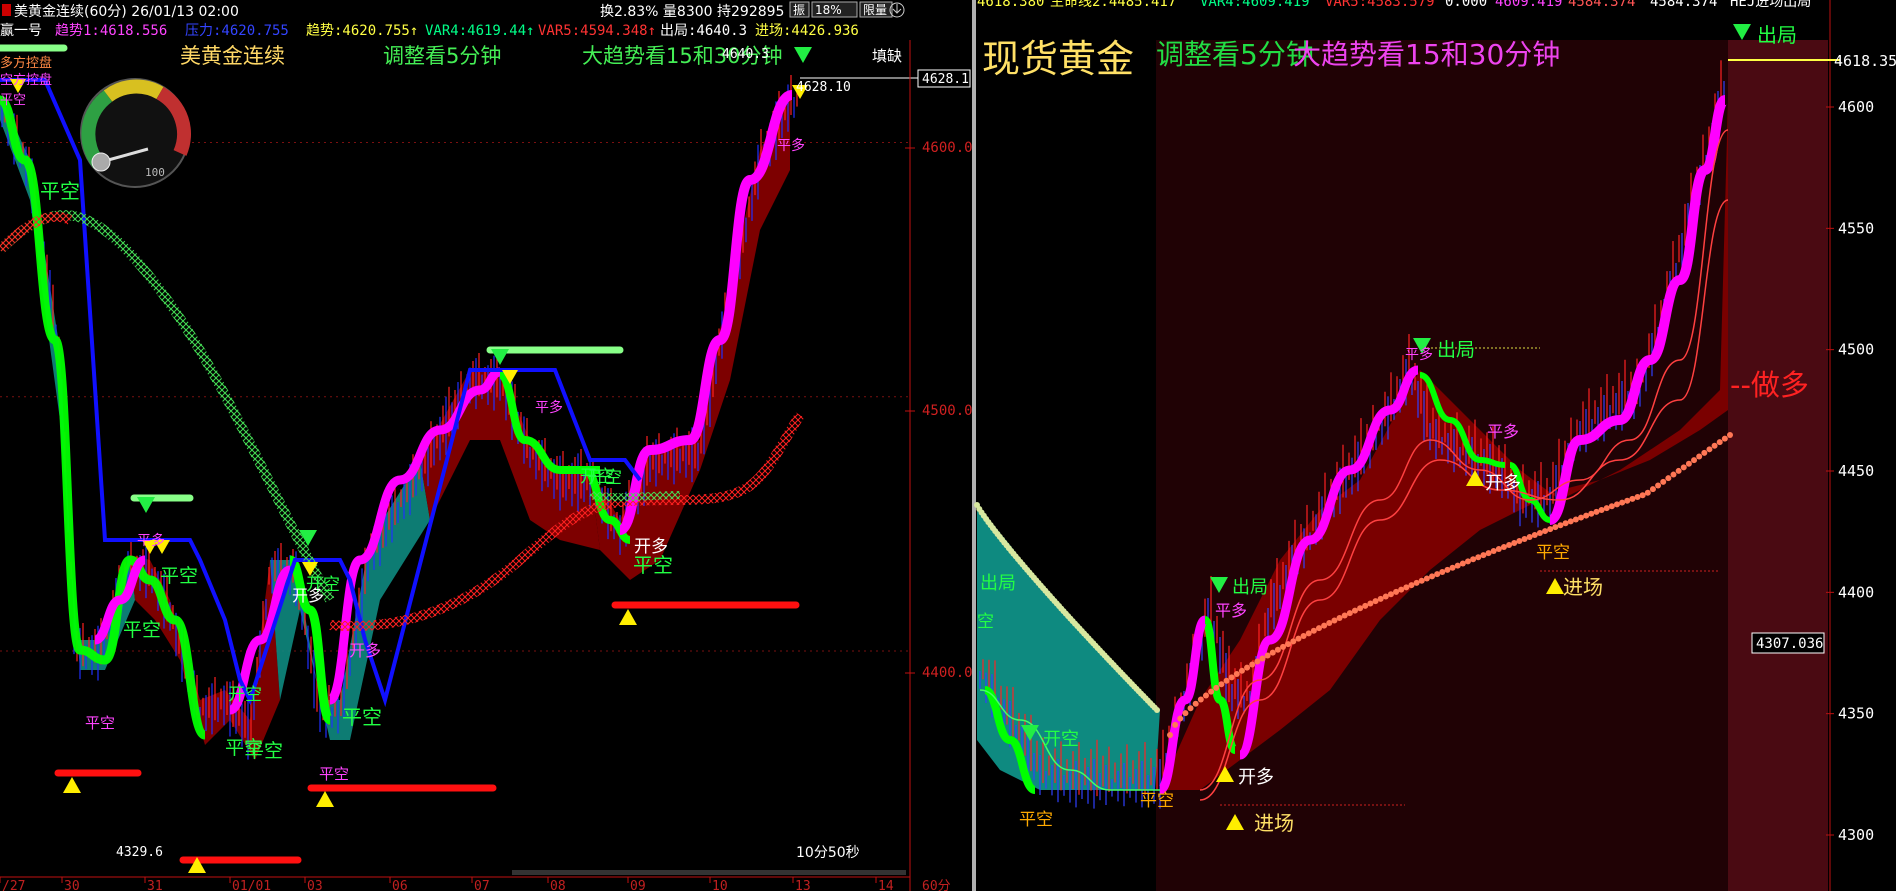 The image size is (1896, 891). I want to click on right-indicator-value: 4618.380, so click(1010, 5).